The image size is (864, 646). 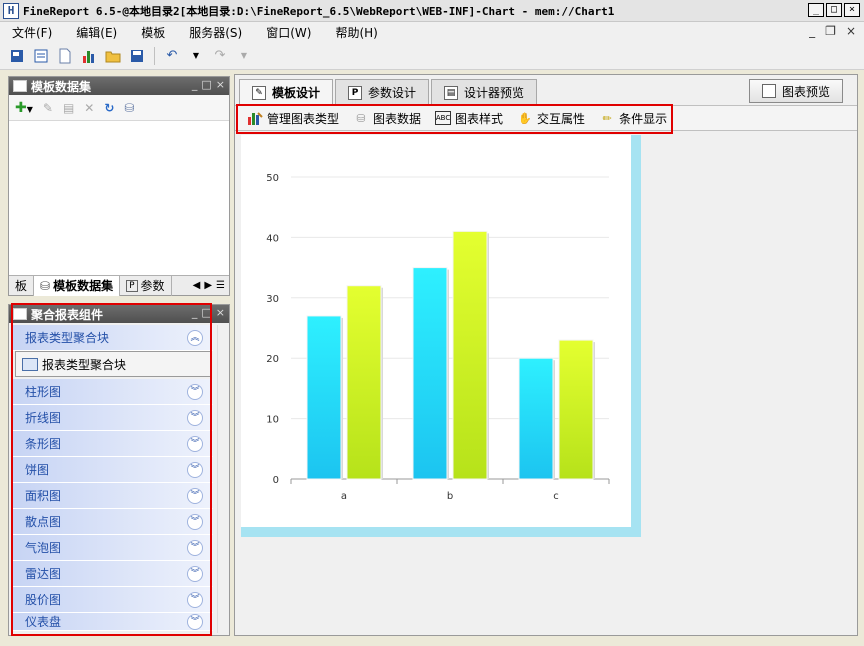 I want to click on chart-data-button: ⛁ 图表数据, so click(x=387, y=118).